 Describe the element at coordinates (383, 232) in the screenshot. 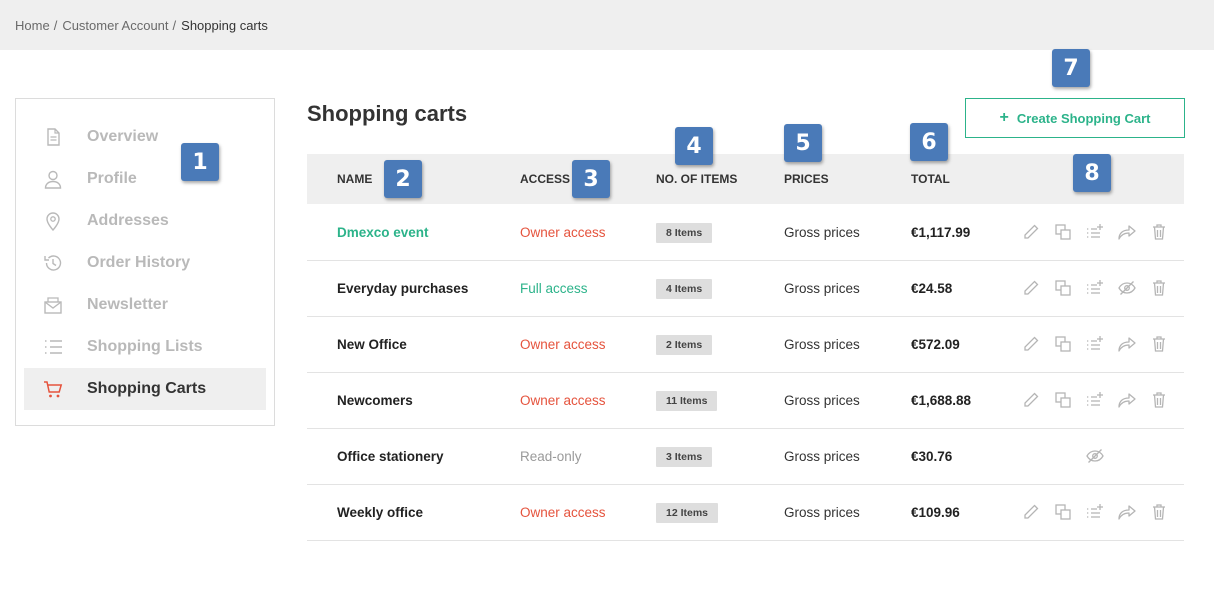

I see `cart-name: Dmexco event` at that location.